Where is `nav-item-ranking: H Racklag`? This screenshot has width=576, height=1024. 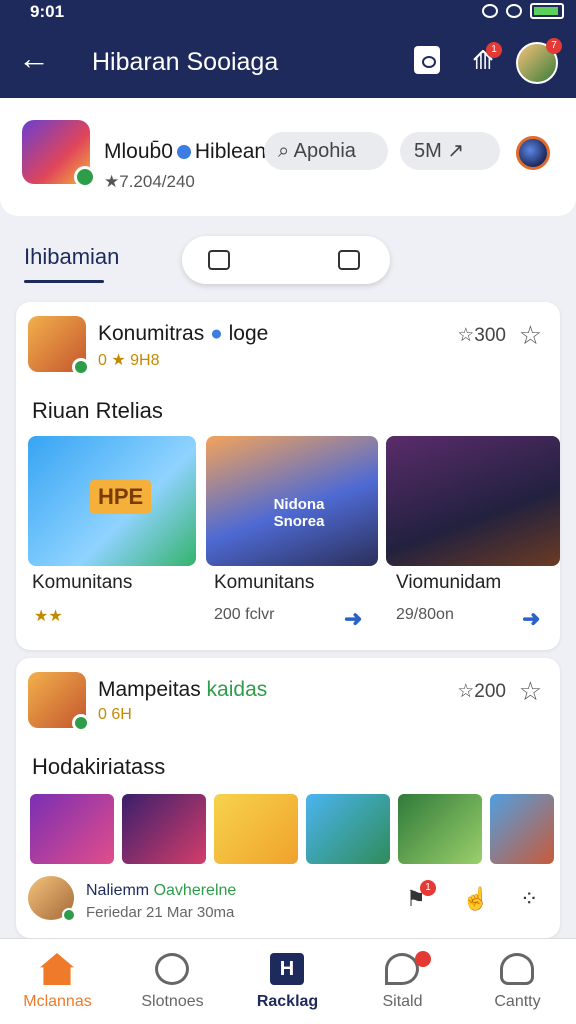 nav-item-ranking: H Racklag is located at coordinates (287, 981).